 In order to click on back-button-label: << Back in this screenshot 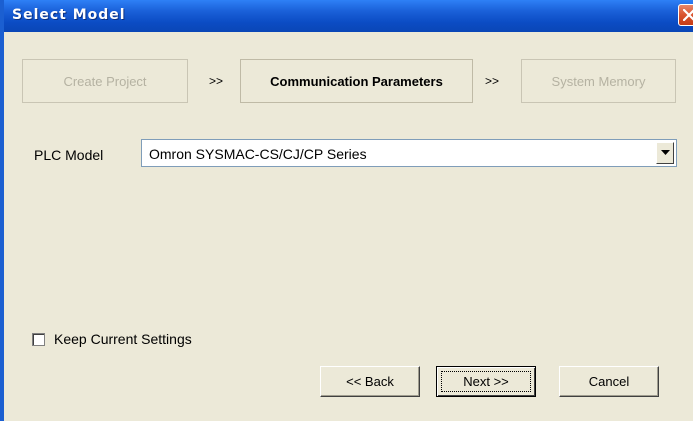, I will do `click(370, 381)`.